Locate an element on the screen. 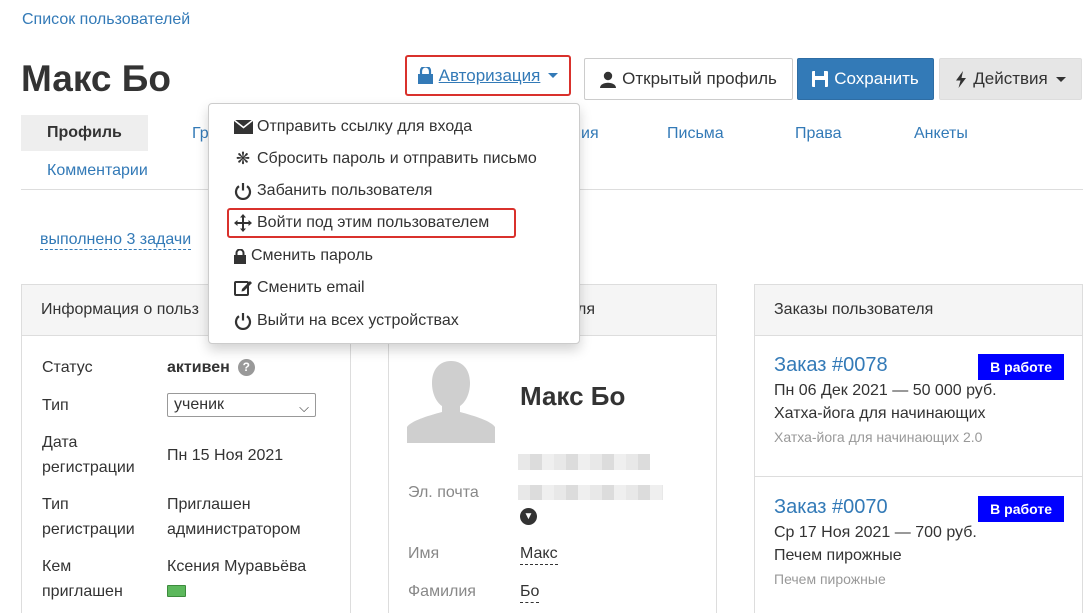 This screenshot has height=613, width=1091. order-product: Печем пирожные is located at coordinates (838, 555).